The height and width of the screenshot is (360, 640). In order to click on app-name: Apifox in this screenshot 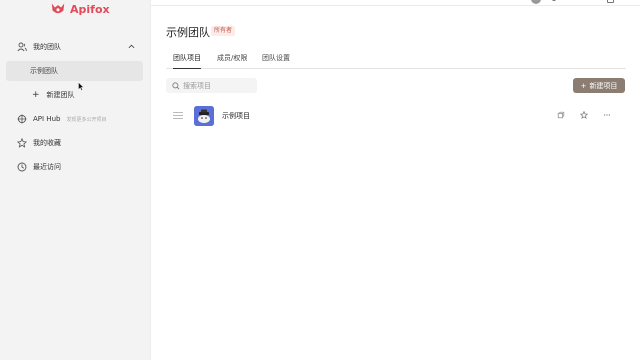, I will do `click(90, 9)`.